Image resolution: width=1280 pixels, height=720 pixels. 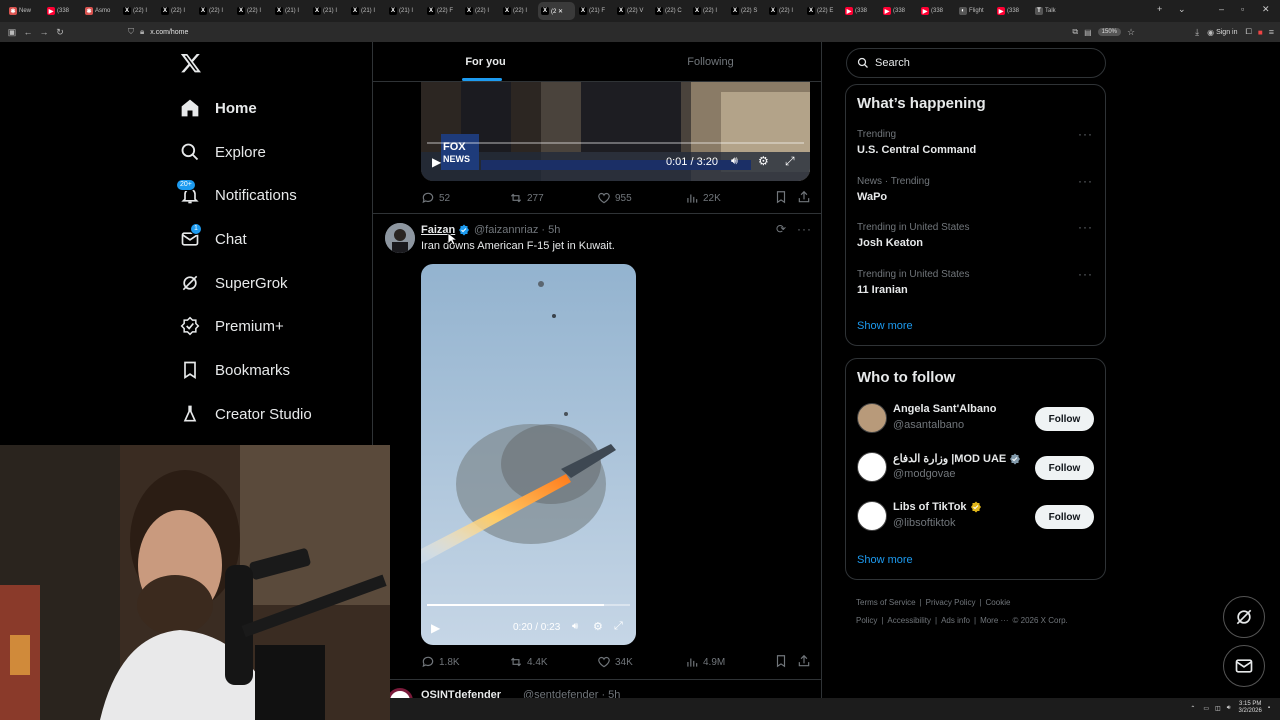 I want to click on browser-tab: X (22) S, so click(x=746, y=11).